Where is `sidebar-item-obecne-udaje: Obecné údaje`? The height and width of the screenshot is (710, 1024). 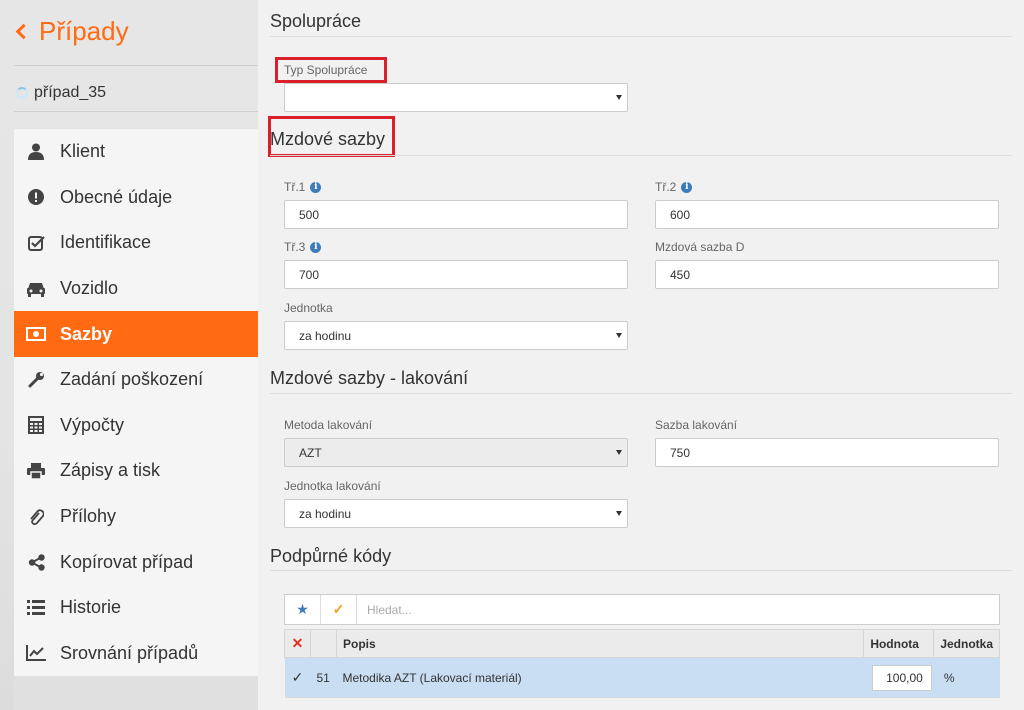
sidebar-item-obecne-udaje: Obecné údaje is located at coordinates (136, 198).